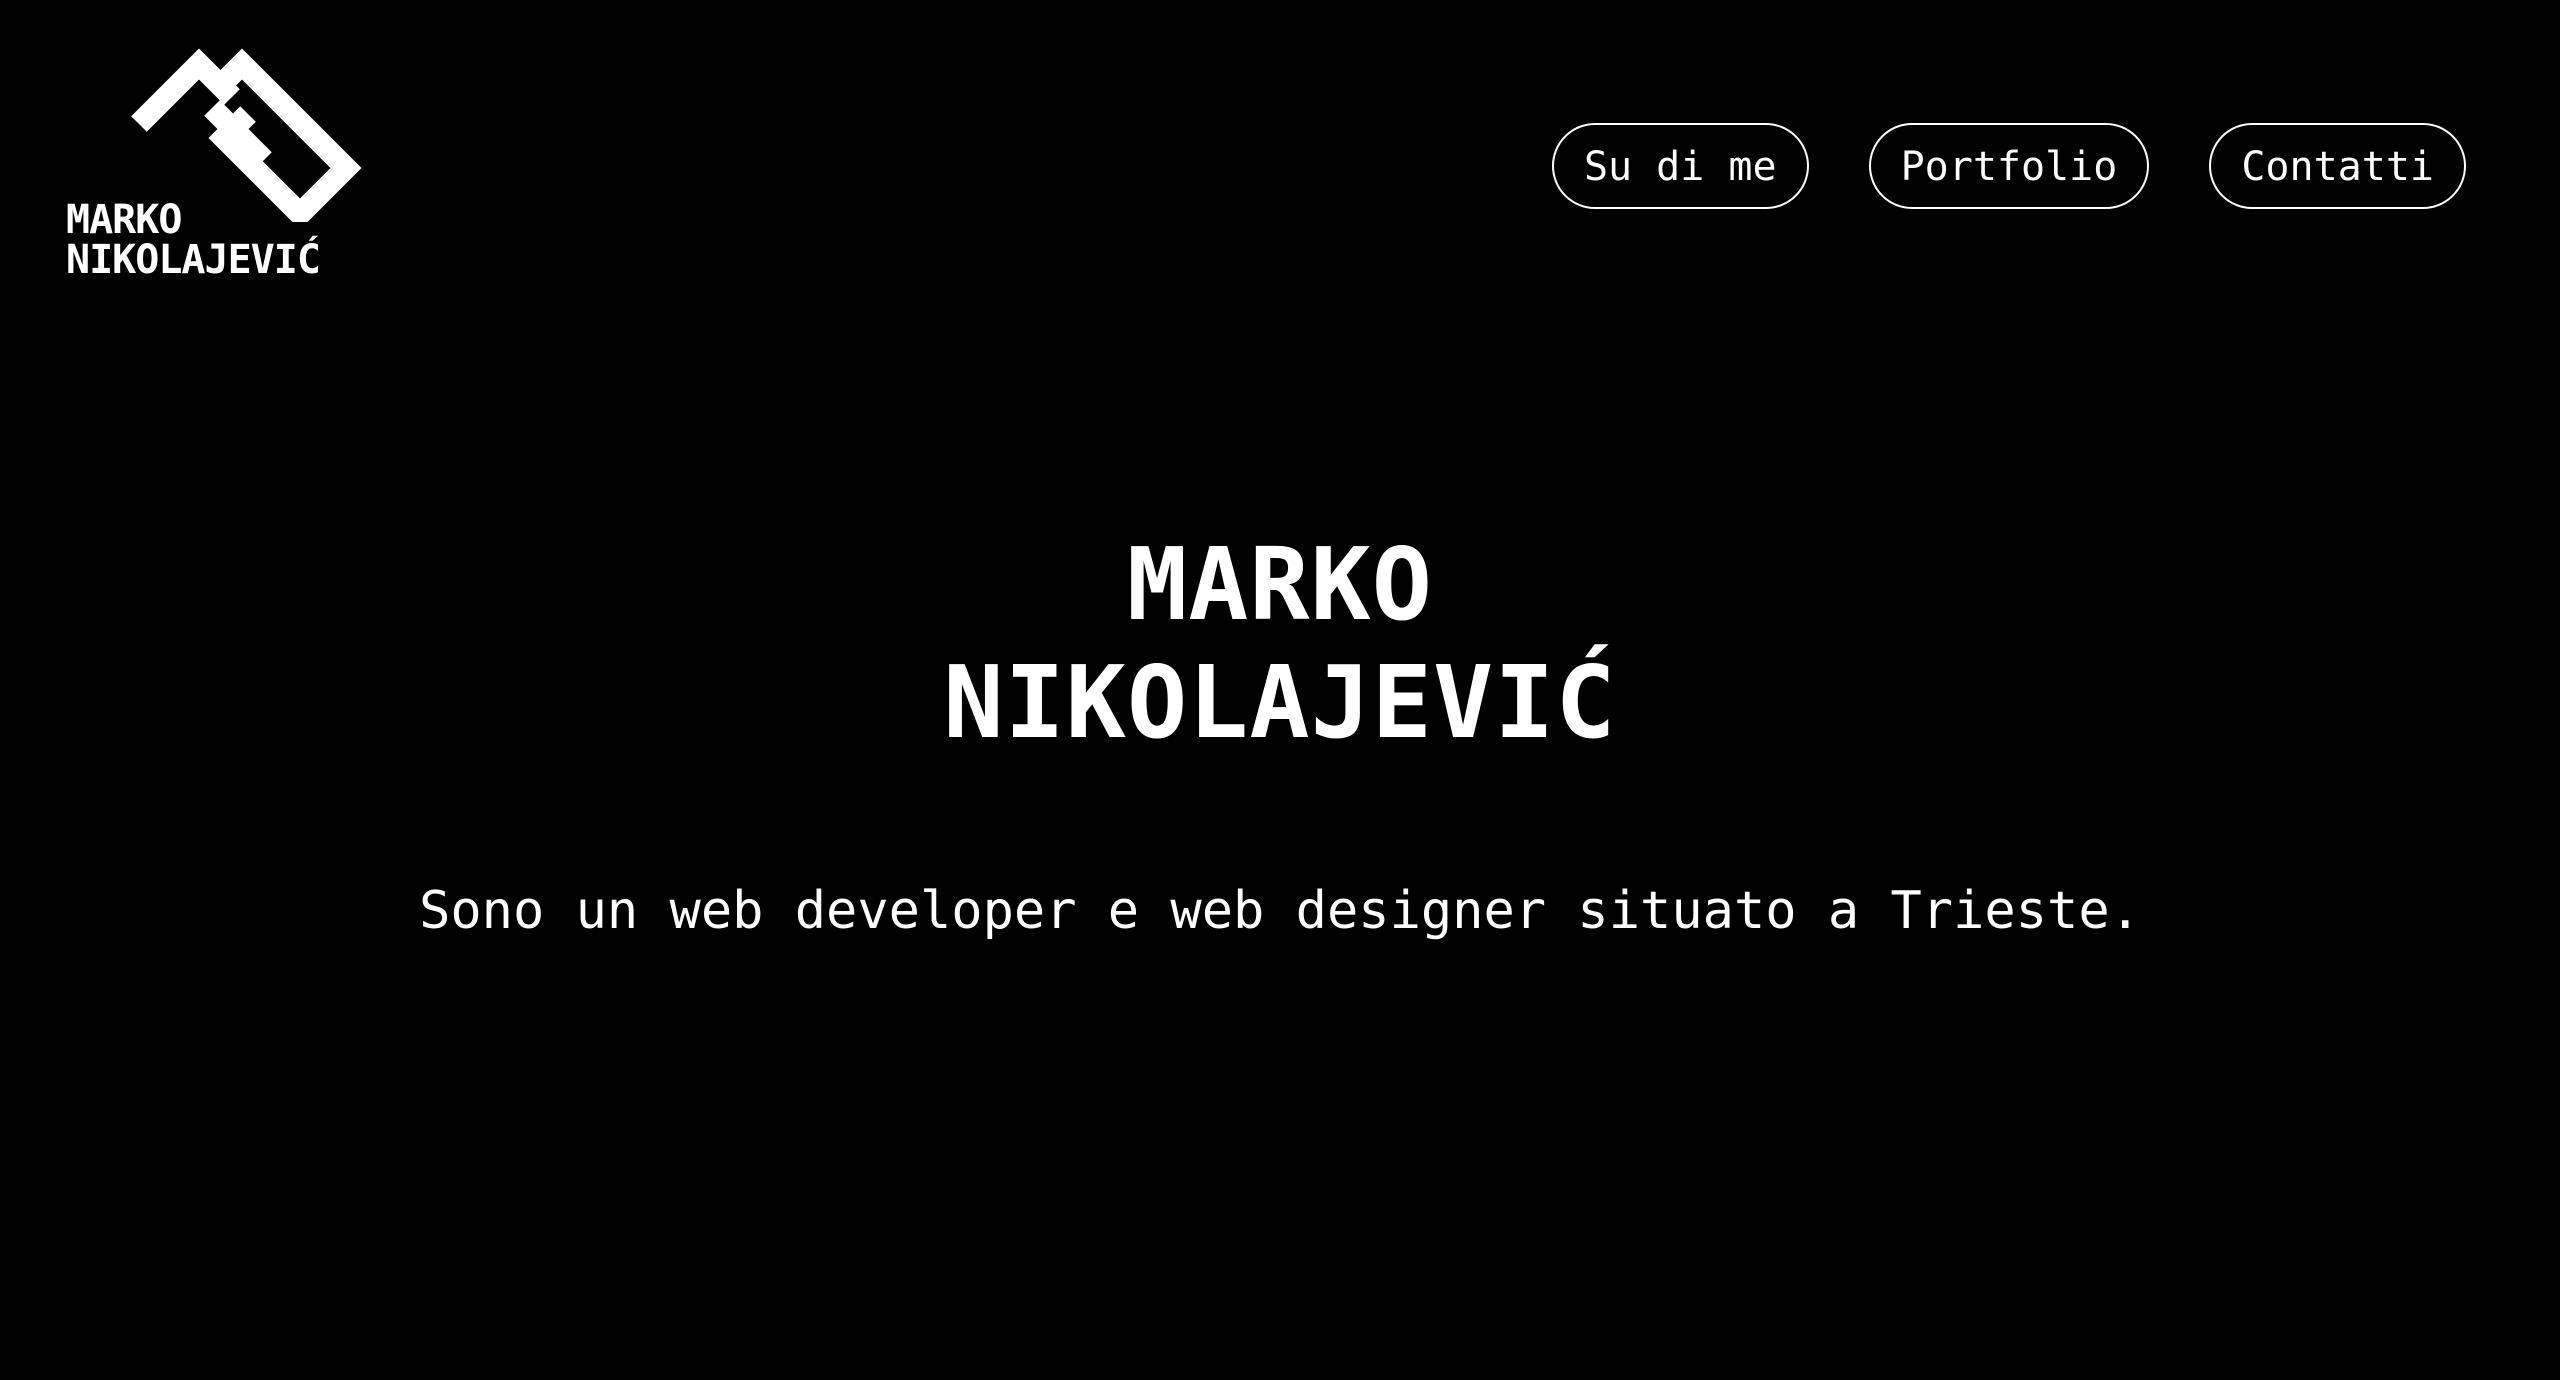 The image size is (2560, 1380). I want to click on logo-wordmark: MARKO NIKOLAJEVIĆ, so click(193, 240).